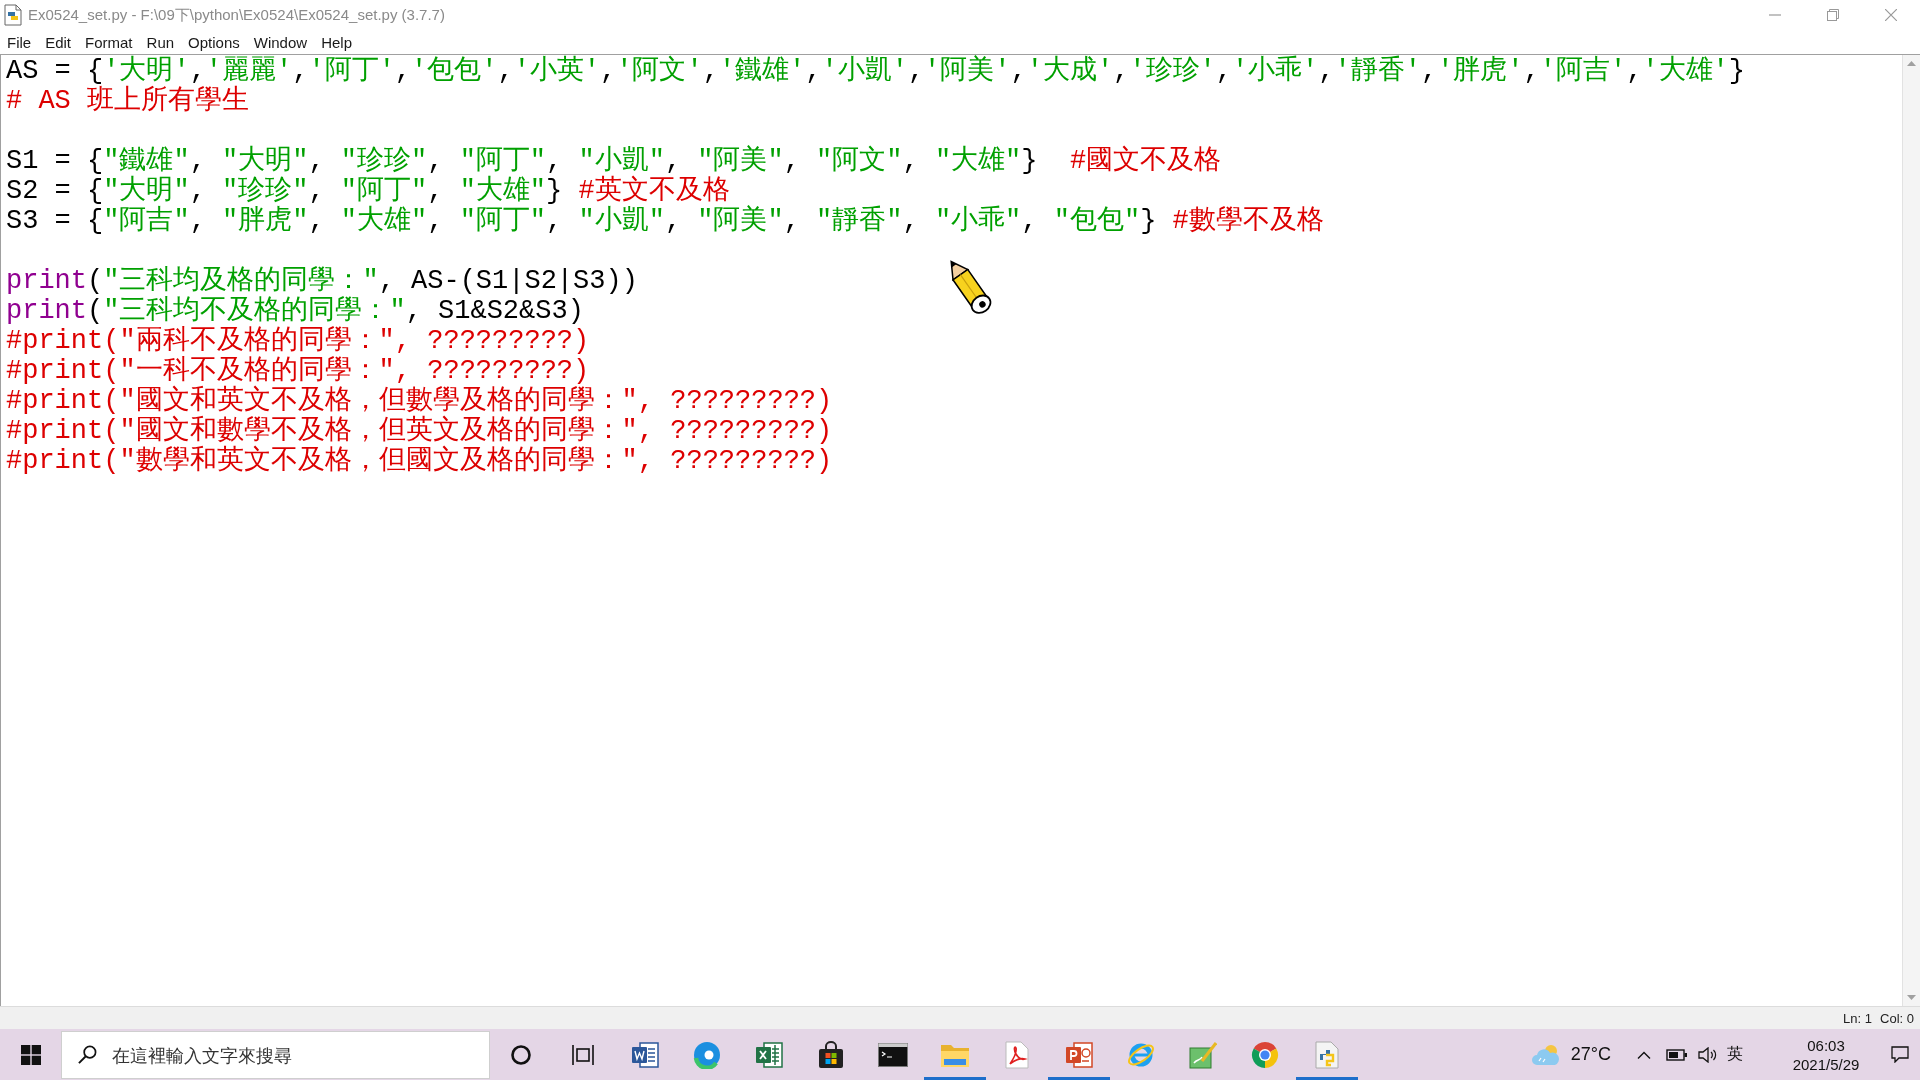 The height and width of the screenshot is (1080, 1920). What do you see at coordinates (160, 42) in the screenshot?
I see `menu-item: Run` at bounding box center [160, 42].